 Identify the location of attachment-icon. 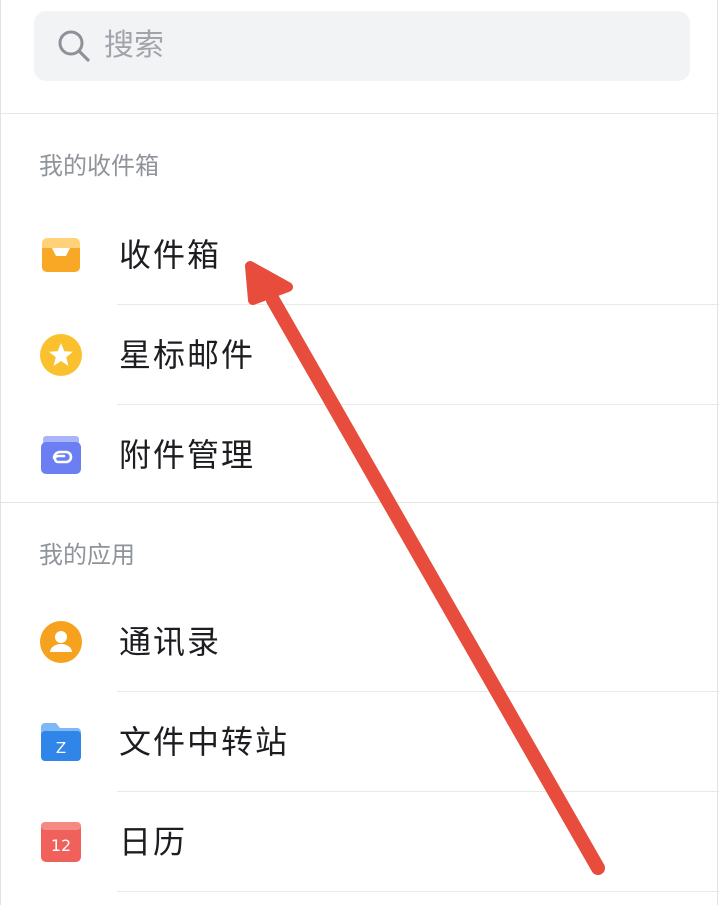
(61, 455).